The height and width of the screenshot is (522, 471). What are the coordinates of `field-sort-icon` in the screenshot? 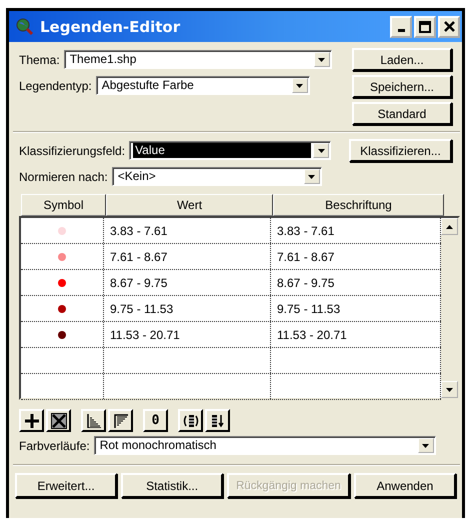 It's located at (217, 421).